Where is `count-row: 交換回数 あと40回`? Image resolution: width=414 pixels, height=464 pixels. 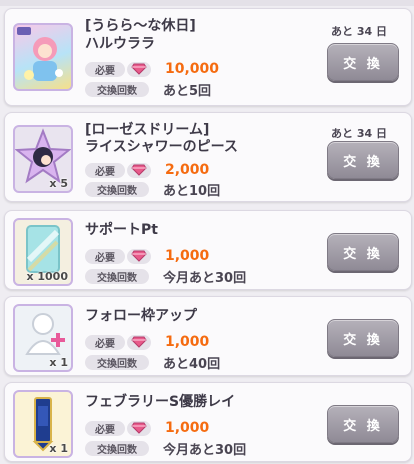 count-row: 交換回数 あと40回 is located at coordinates (153, 363).